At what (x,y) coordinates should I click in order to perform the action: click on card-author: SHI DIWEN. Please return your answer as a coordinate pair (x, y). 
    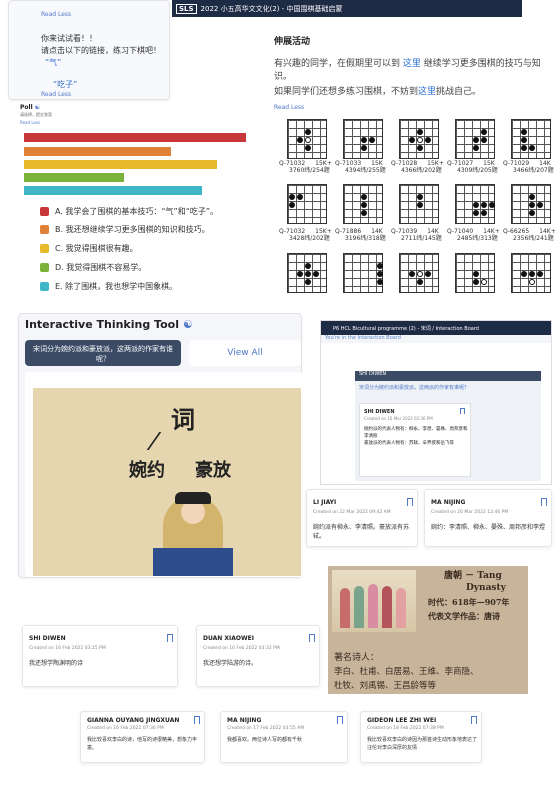
    Looking at the image, I should click on (47, 638).